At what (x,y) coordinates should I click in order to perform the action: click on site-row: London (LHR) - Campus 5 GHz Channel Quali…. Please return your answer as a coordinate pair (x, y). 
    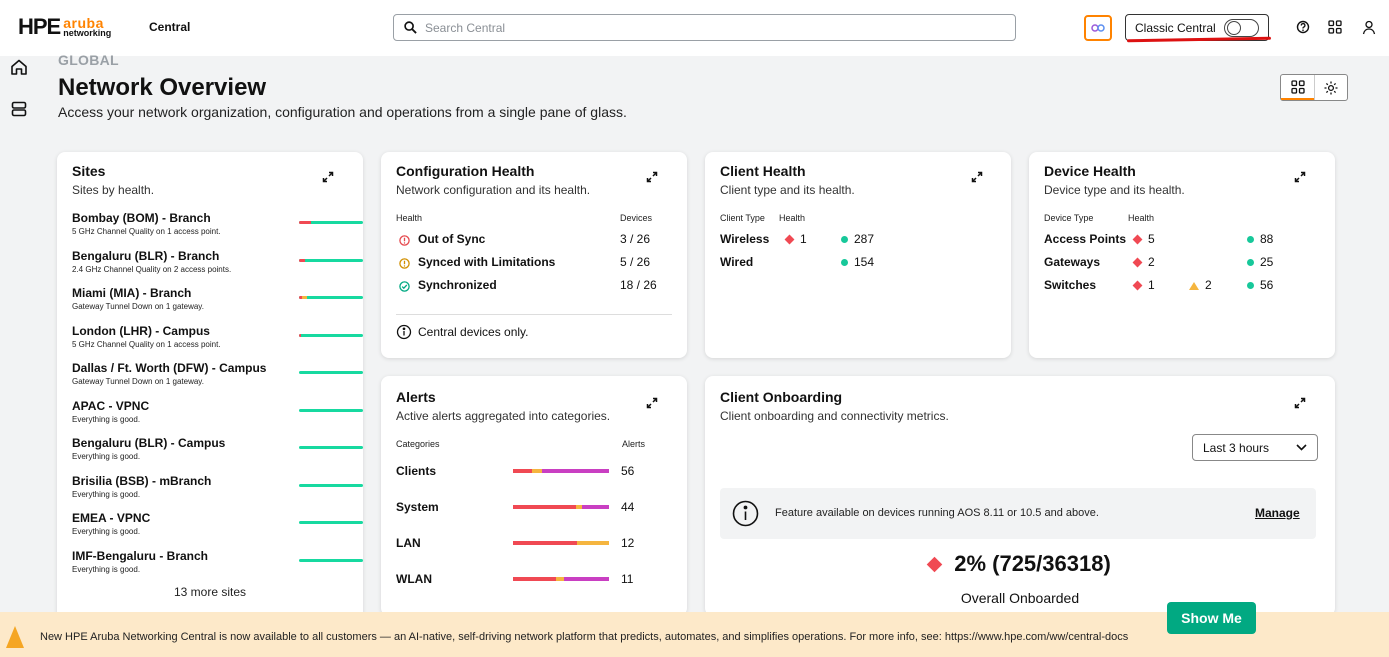
    Looking at the image, I should click on (217, 336).